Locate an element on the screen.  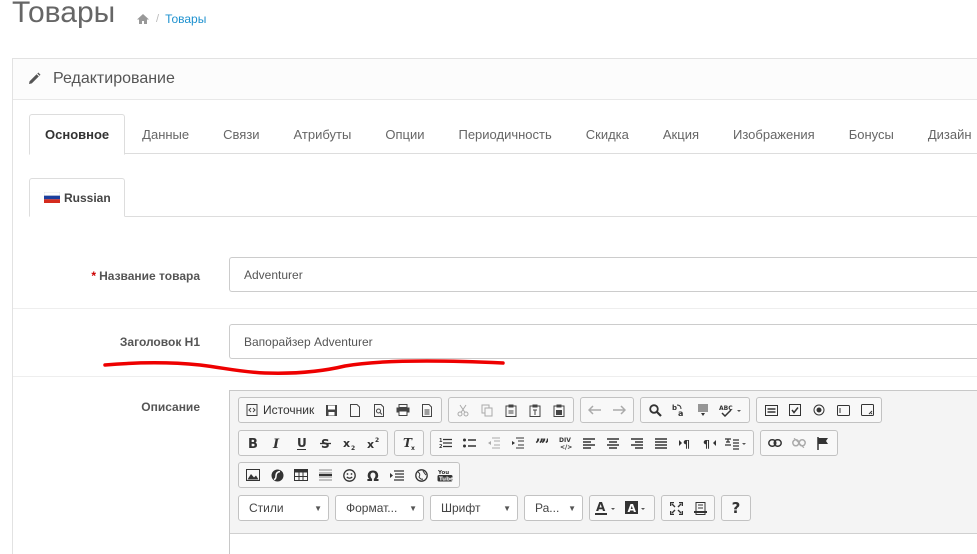
styles-dropdown: Стили ▼ is located at coordinates (283, 508).